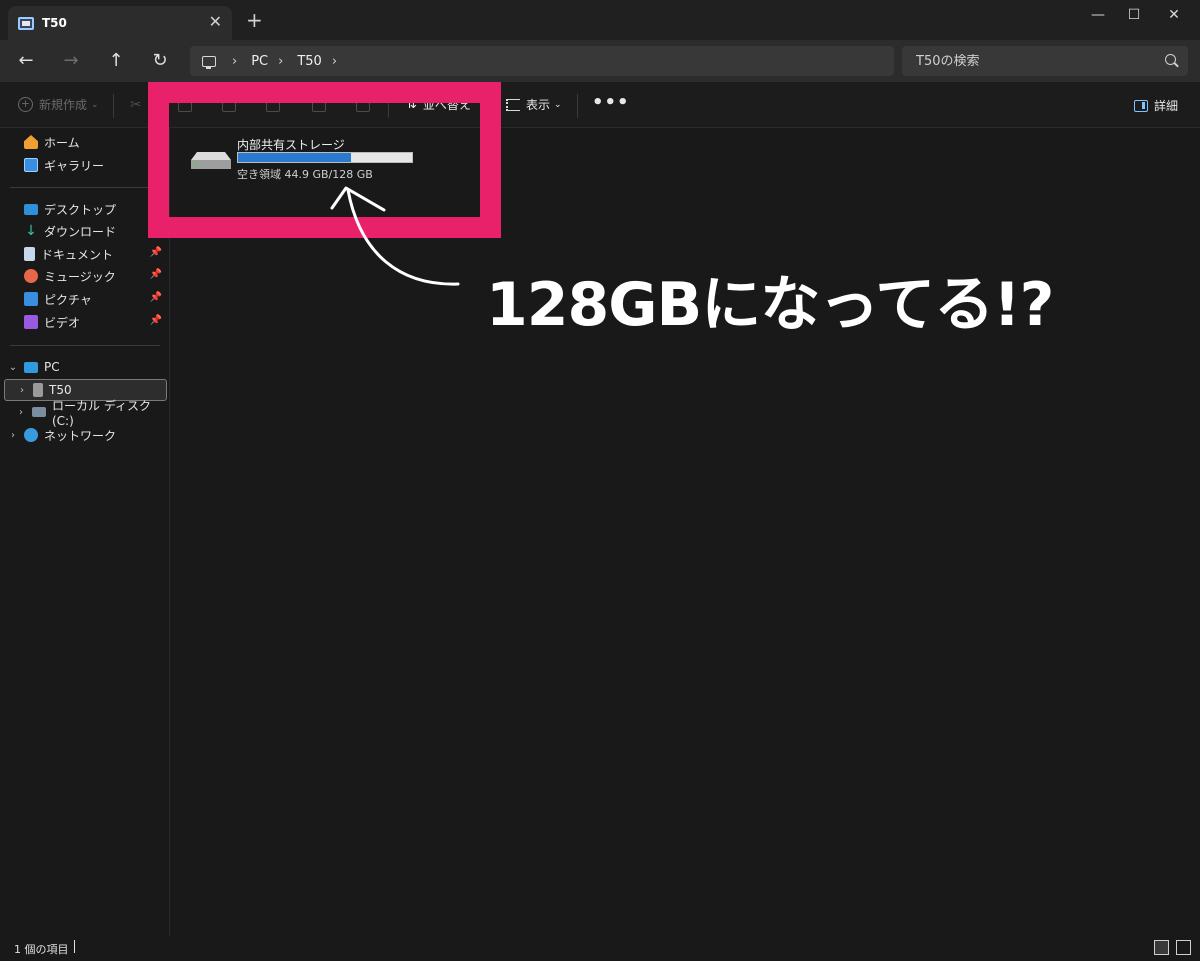  What do you see at coordinates (84, 322) in the screenshot?
I see `sidebar-item-videos: ビデオ 📌` at bounding box center [84, 322].